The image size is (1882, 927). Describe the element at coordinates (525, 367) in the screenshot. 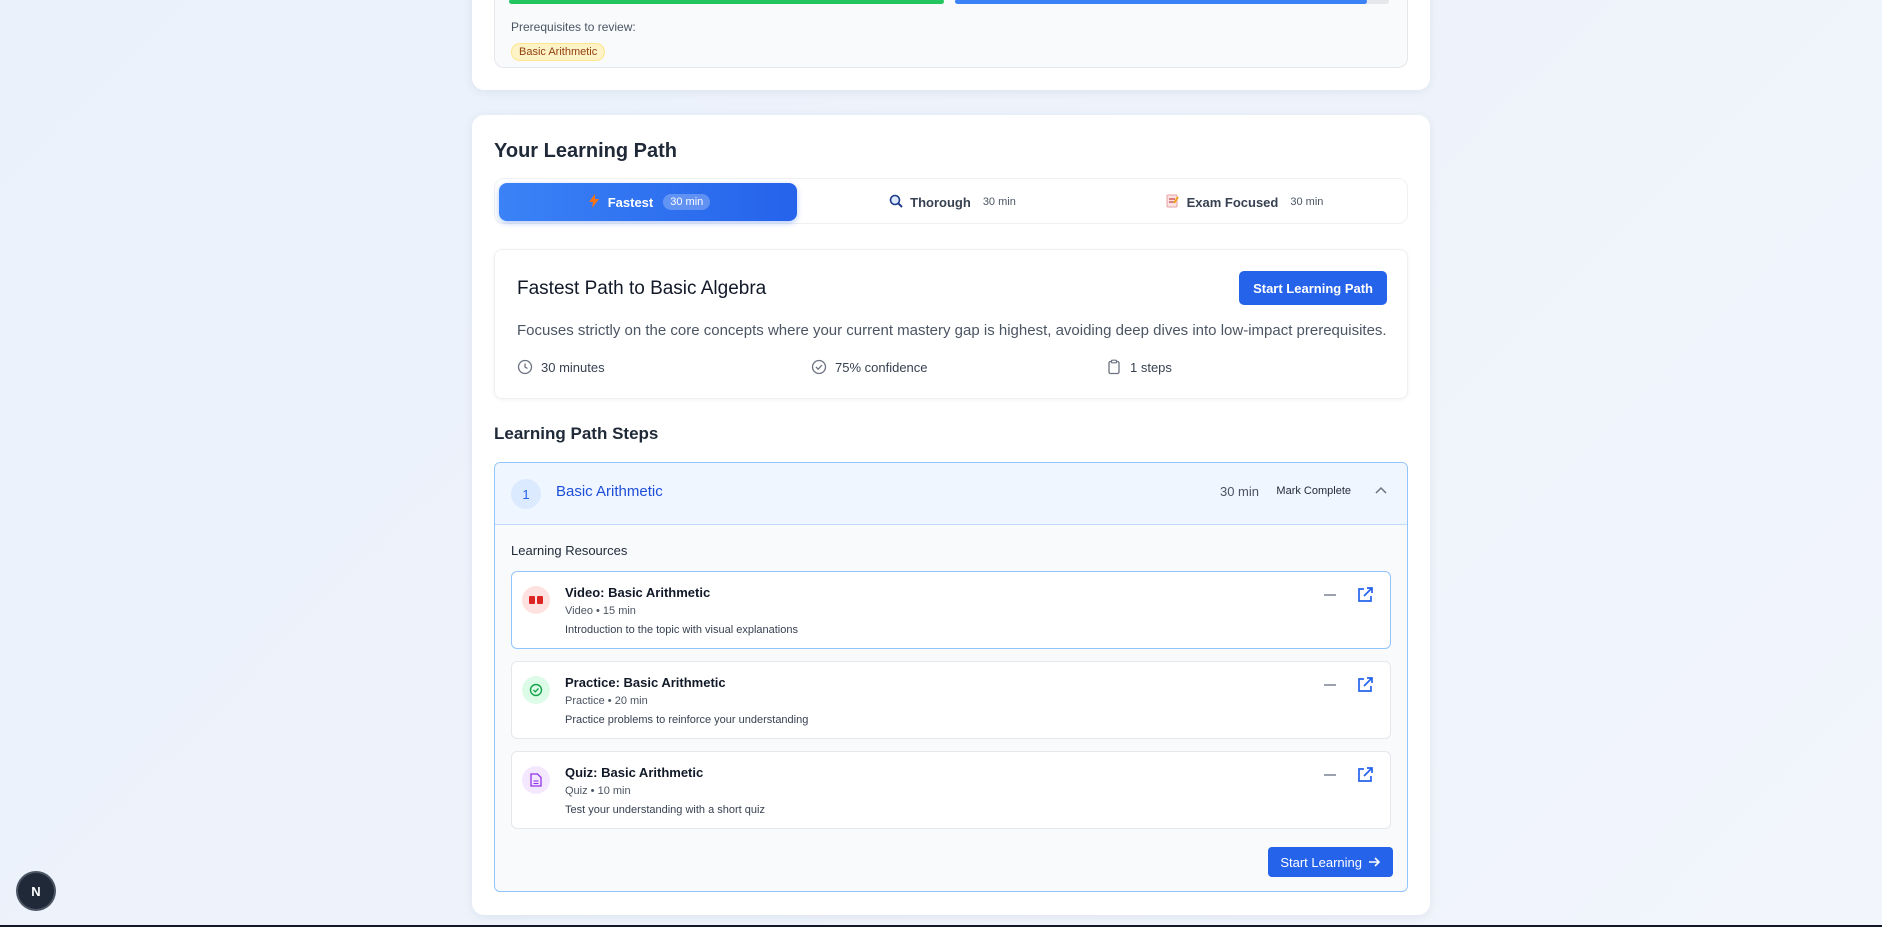

I see `clock-icon` at that location.